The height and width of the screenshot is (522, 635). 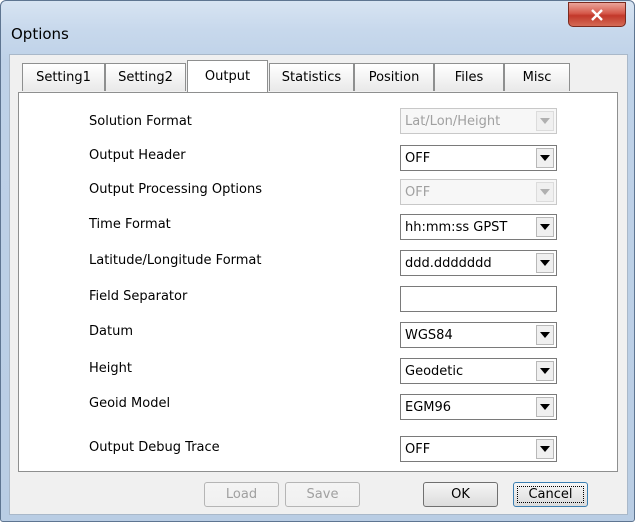 I want to click on tab-label: Files, so click(x=469, y=77).